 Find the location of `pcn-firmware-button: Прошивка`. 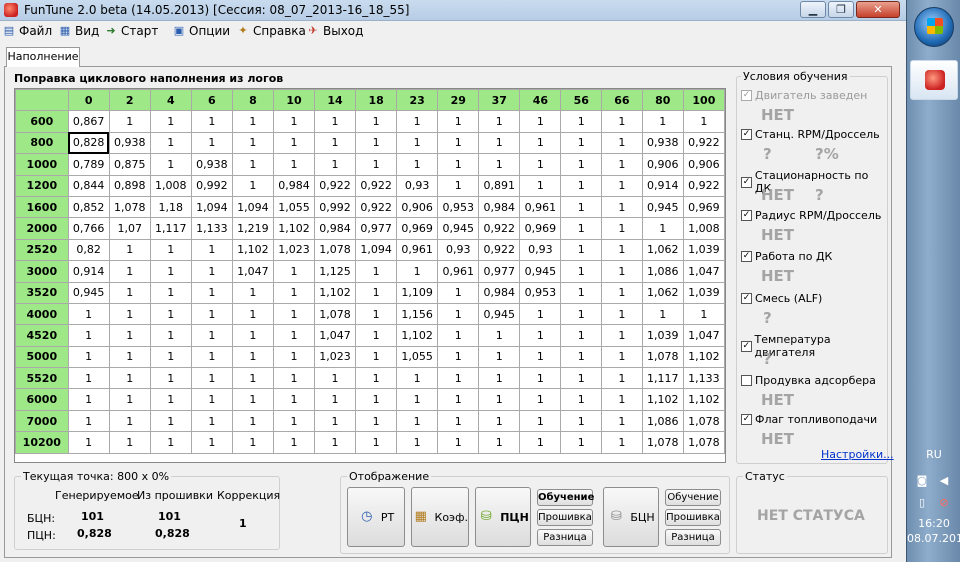

pcn-firmware-button: Прошивка is located at coordinates (565, 517).